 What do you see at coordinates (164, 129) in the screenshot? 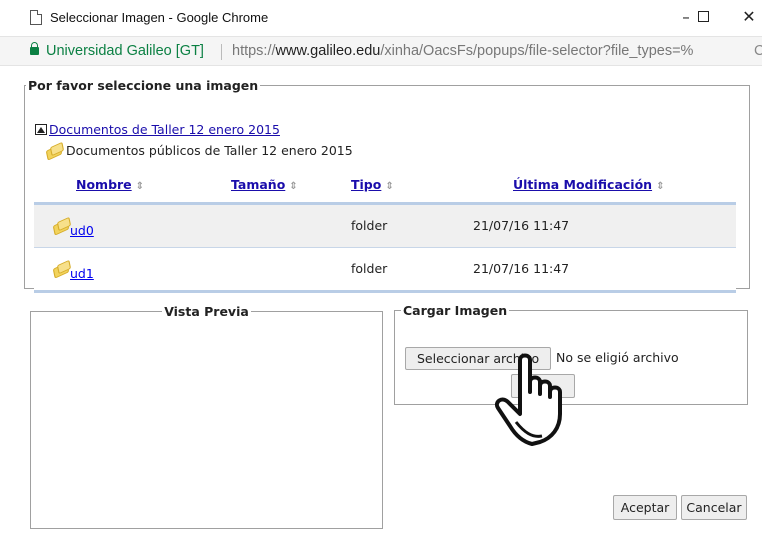
I see `parent-directory-link: Documentos de Taller 12 enero 2015` at bounding box center [164, 129].